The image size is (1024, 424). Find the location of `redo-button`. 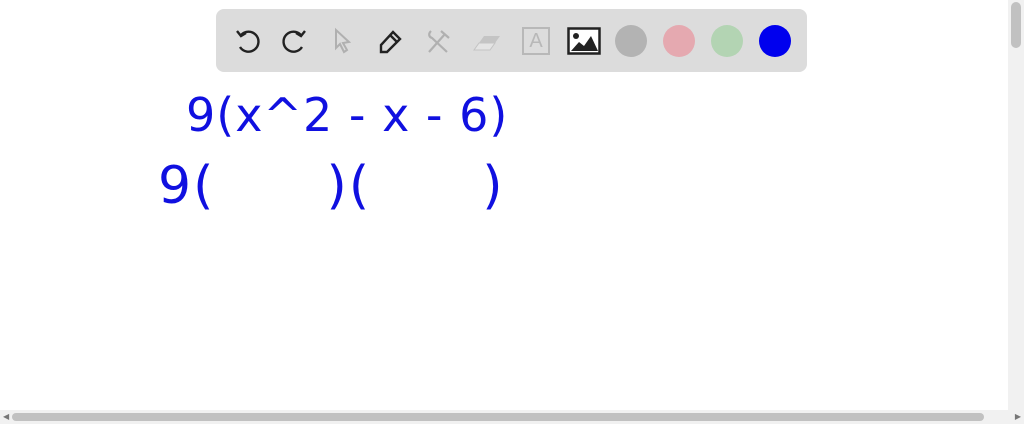

redo-button is located at coordinates (294, 41).